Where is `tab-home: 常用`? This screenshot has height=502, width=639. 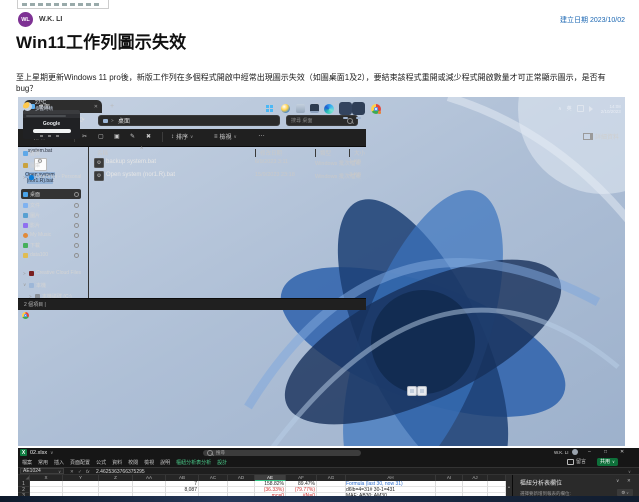
tab-home: 常用 is located at coordinates (43, 462).